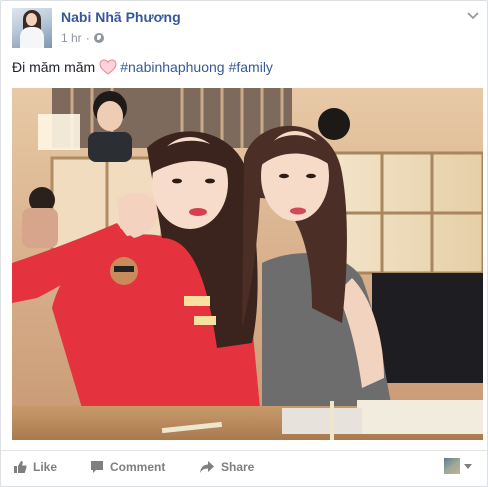 This screenshot has width=488, height=487. Describe the element at coordinates (247, 28) in the screenshot. I see `post-header: Nabi Nhã Phương 1 hr ·` at that location.